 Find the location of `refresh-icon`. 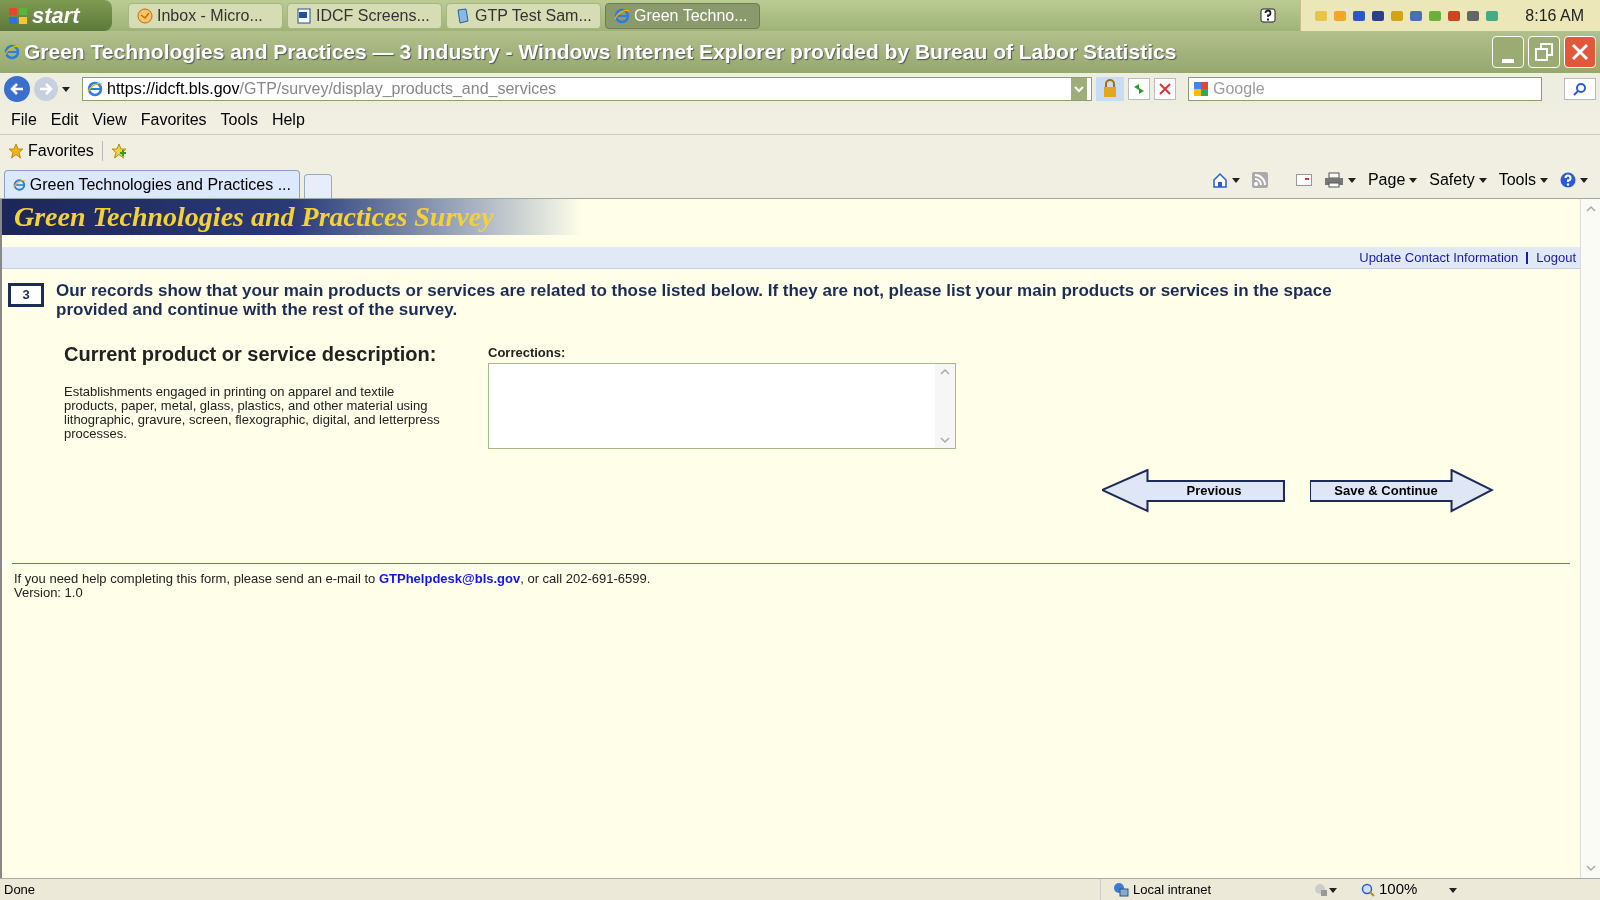

refresh-icon is located at coordinates (1139, 89).